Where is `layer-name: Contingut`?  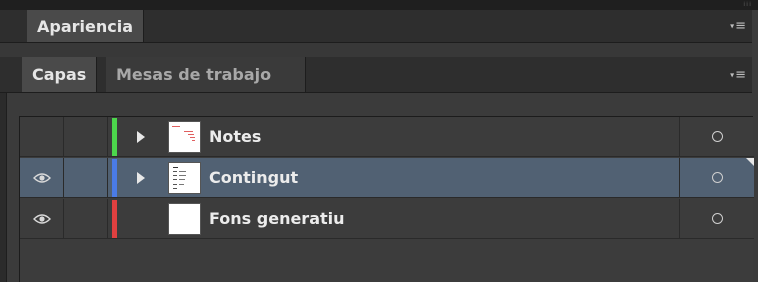 layer-name: Contingut is located at coordinates (254, 177).